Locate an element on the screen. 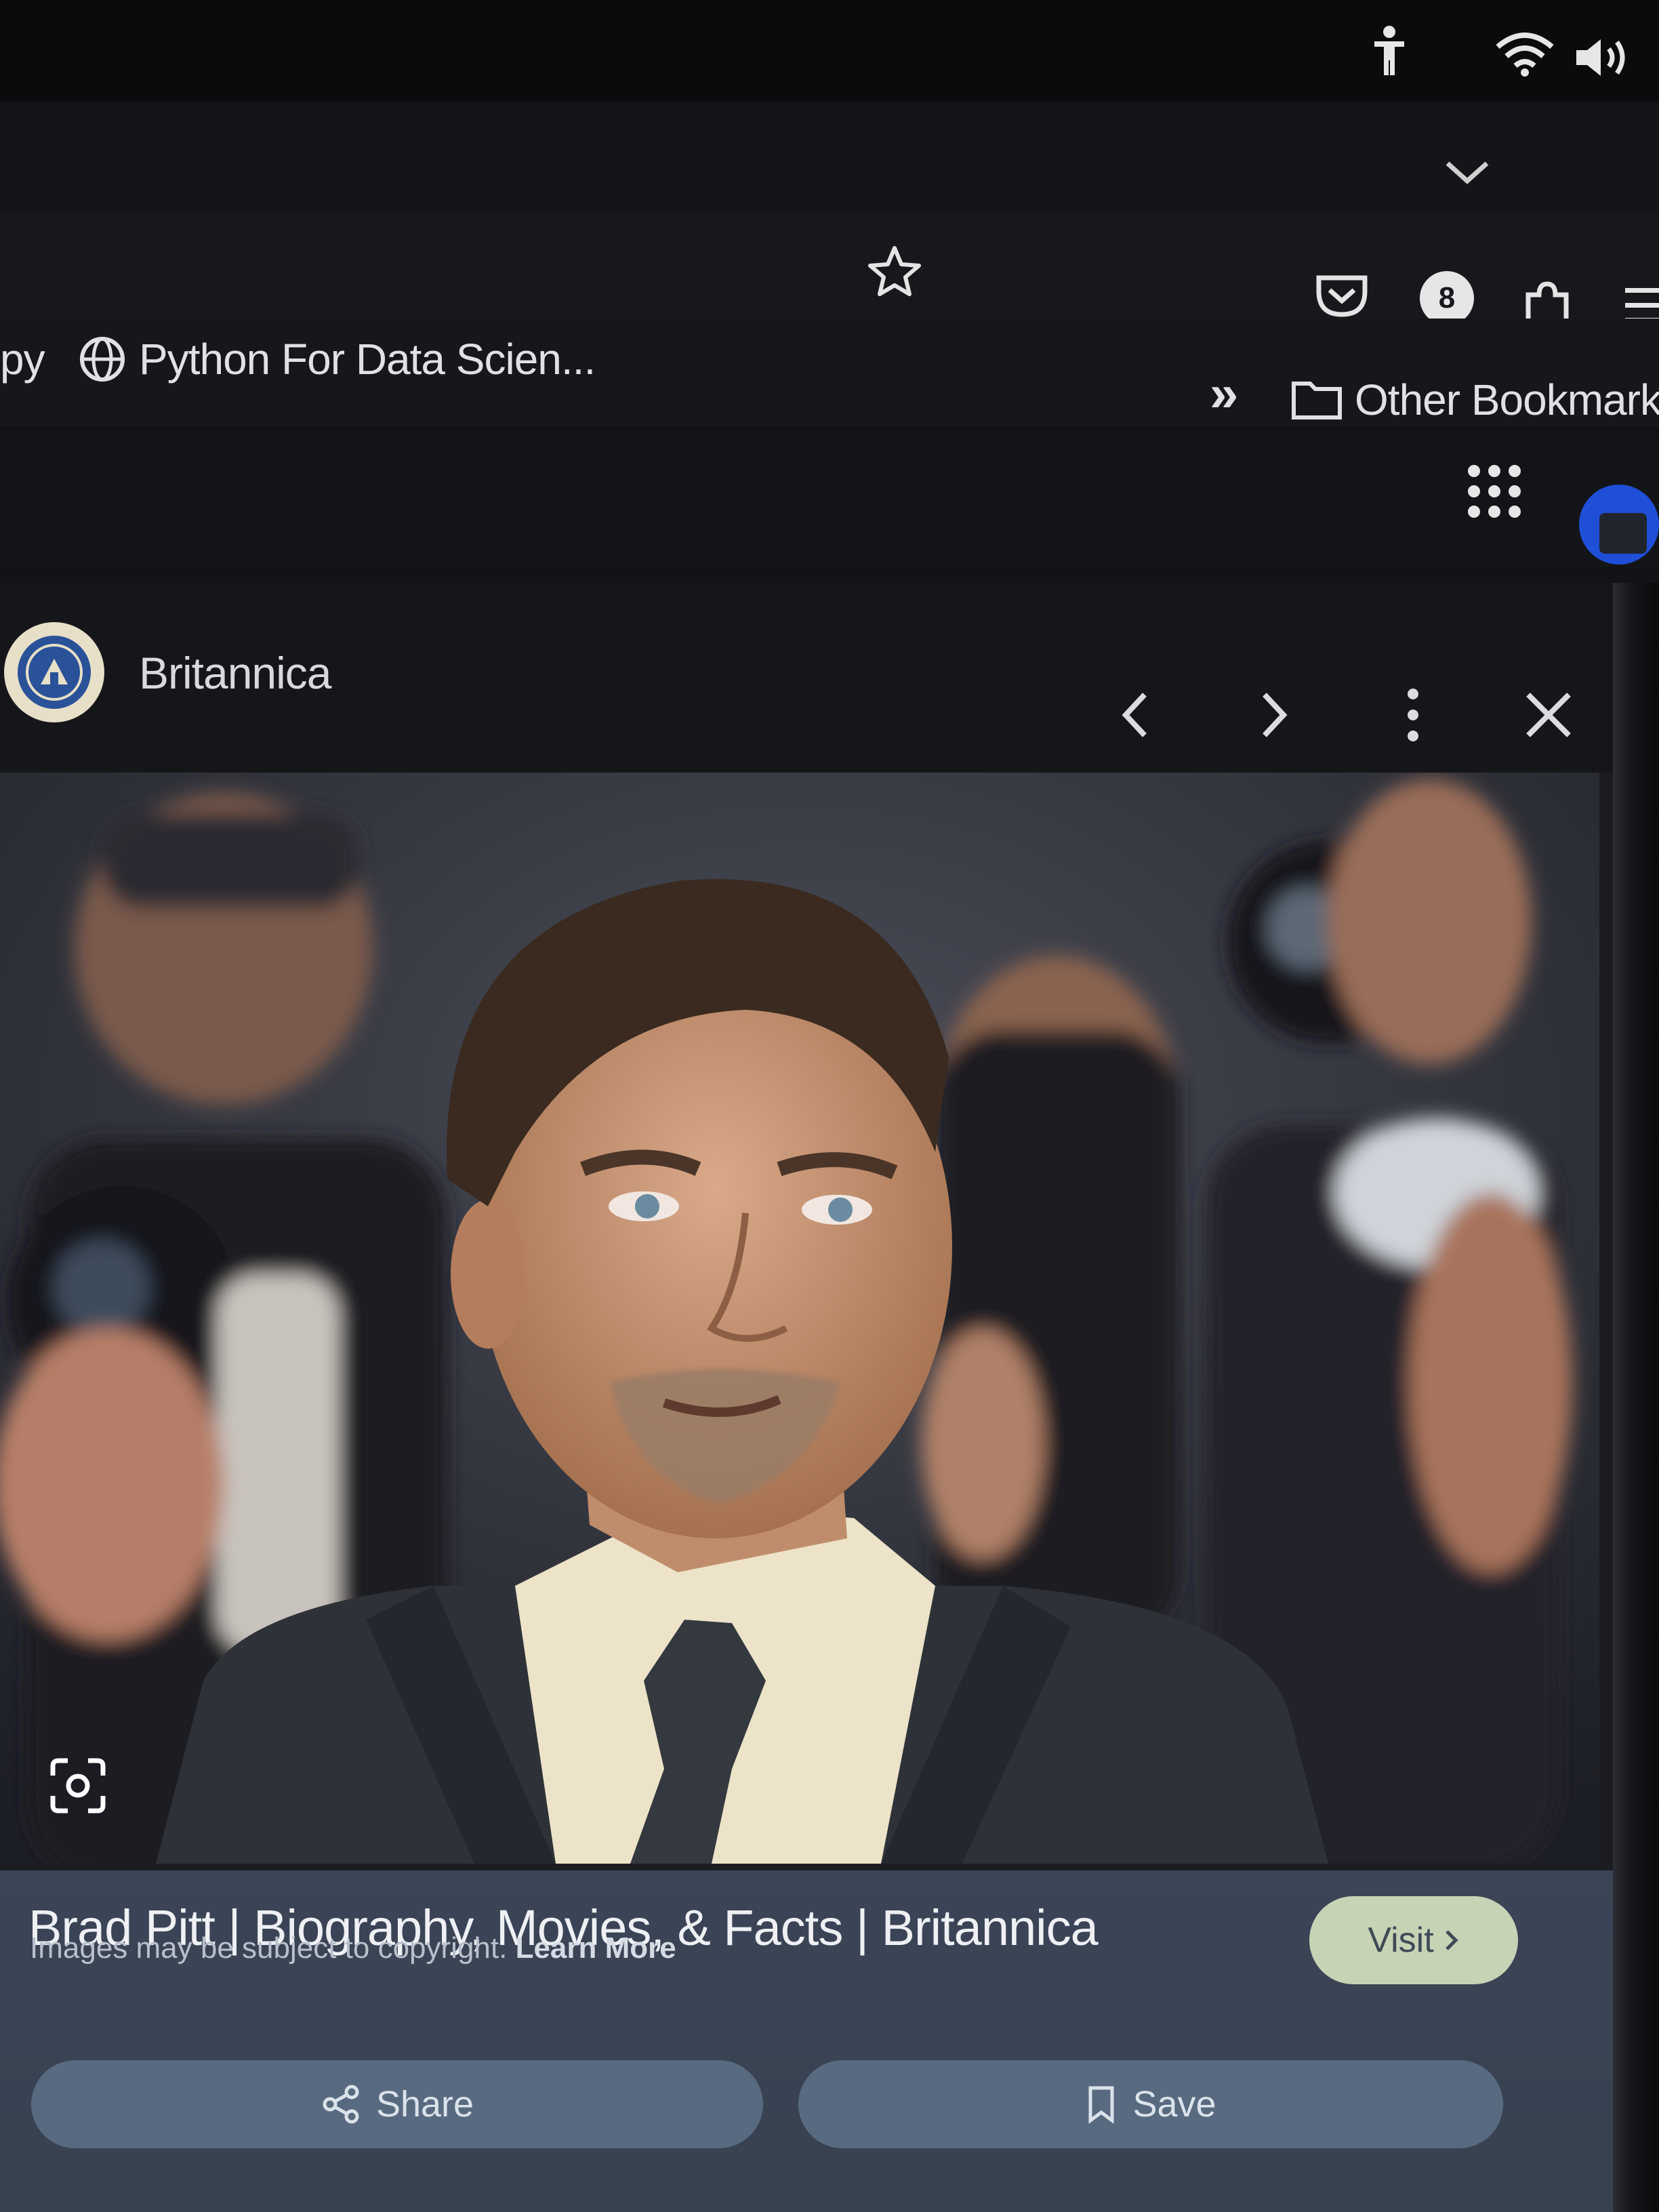 The height and width of the screenshot is (2212, 1659). other-bookmarks: Other Bookmarks is located at coordinates (1475, 400).